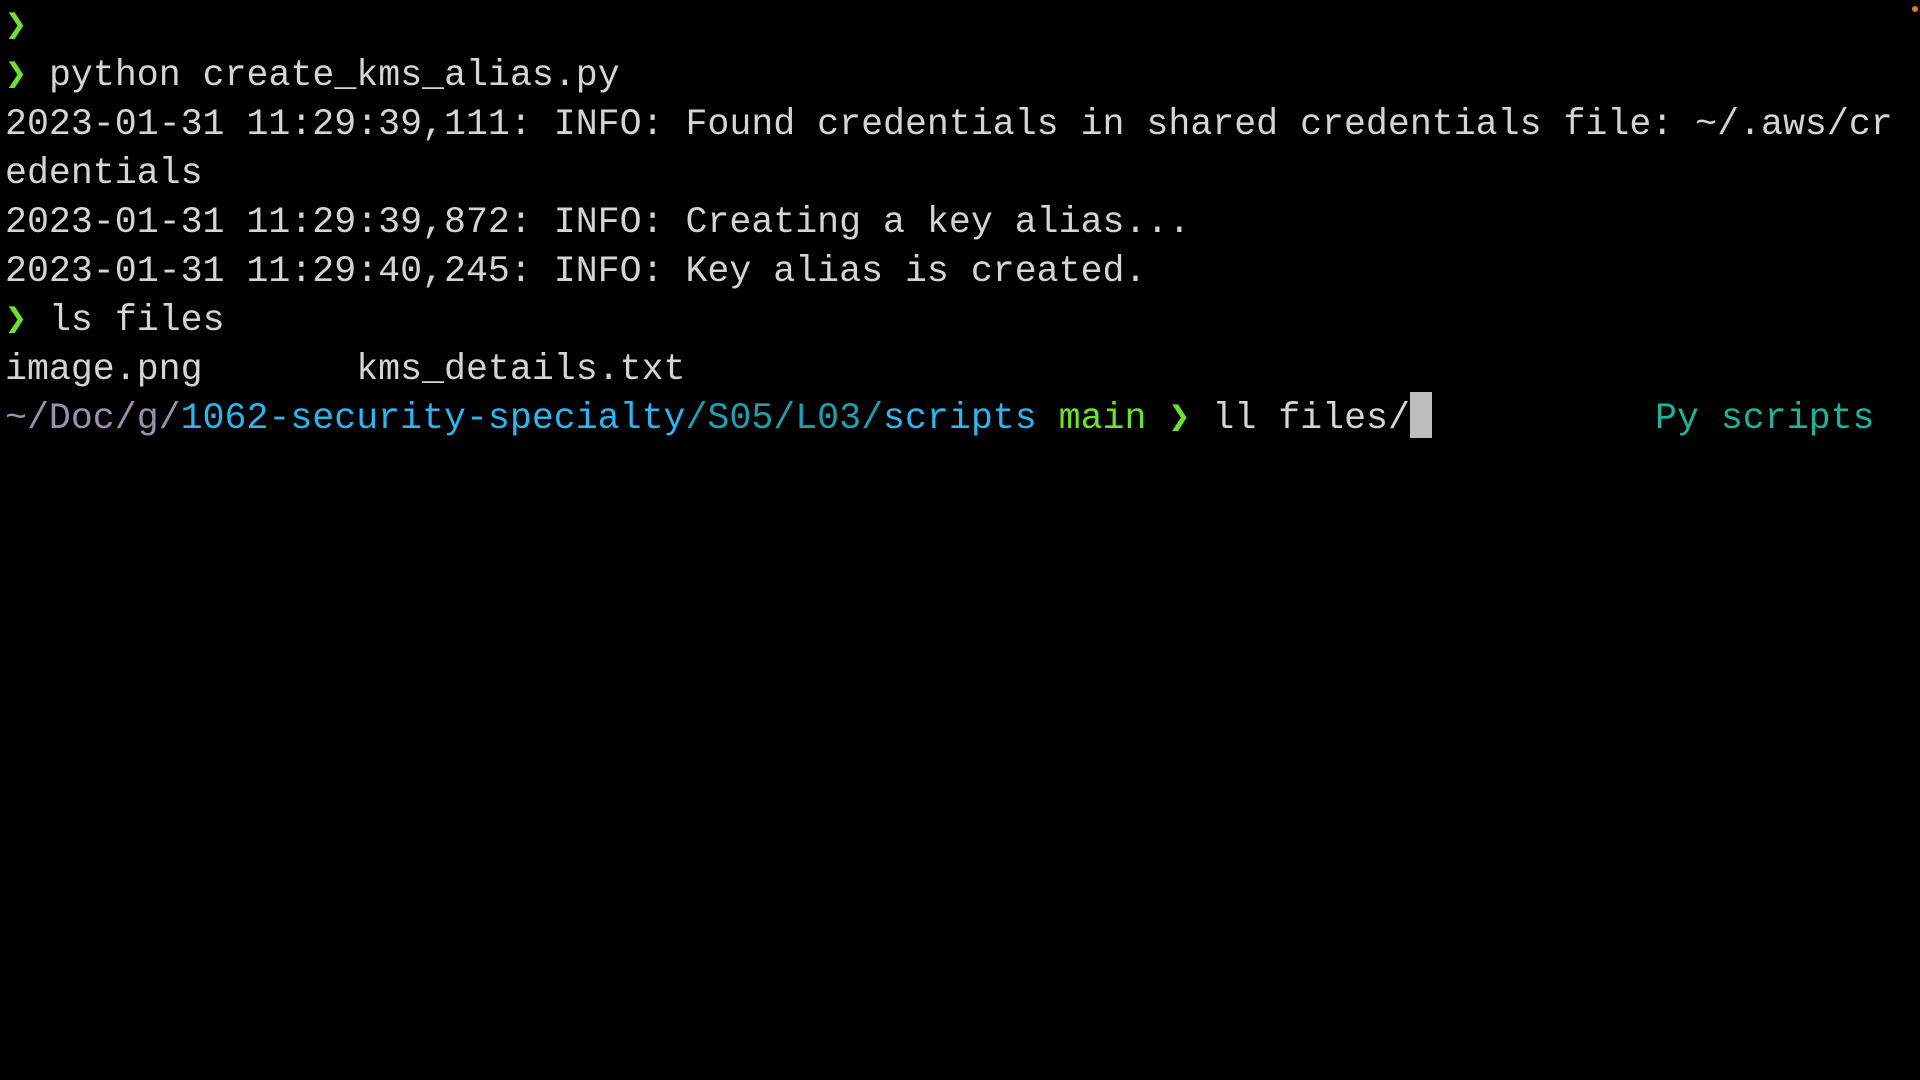  I want to click on git-branch: main, so click(1102, 418).